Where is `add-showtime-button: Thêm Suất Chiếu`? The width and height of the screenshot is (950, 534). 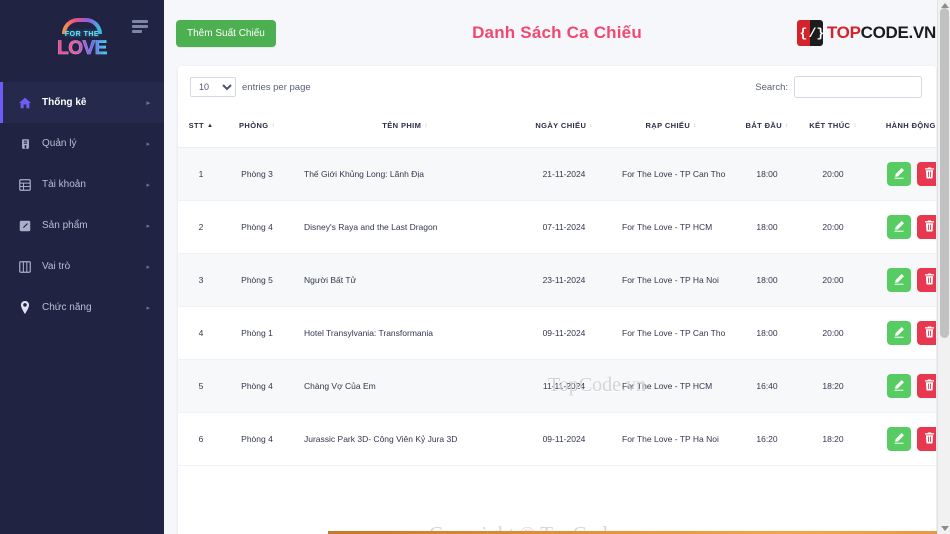
add-showtime-button: Thêm Suất Chiếu is located at coordinates (226, 33).